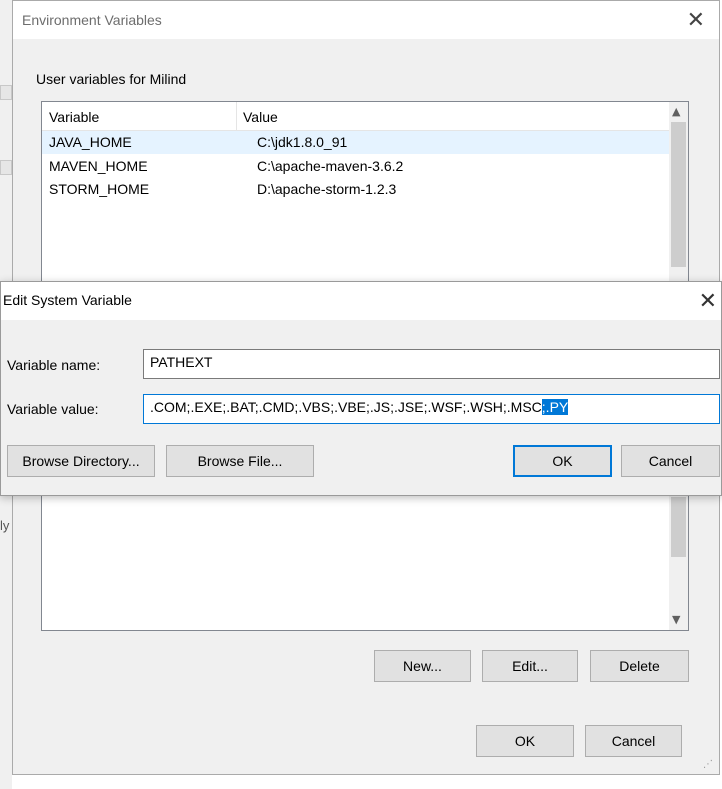 This screenshot has height=789, width=722. What do you see at coordinates (90, 142) in the screenshot?
I see `variable-name-cell: JAVA_HOME` at bounding box center [90, 142].